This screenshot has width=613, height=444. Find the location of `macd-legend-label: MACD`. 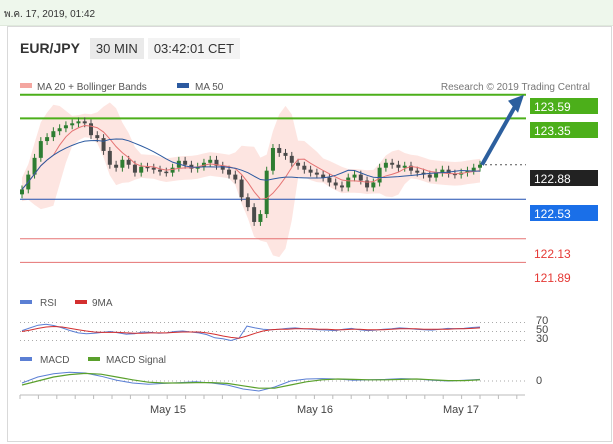

macd-legend-label: MACD is located at coordinates (54, 360).